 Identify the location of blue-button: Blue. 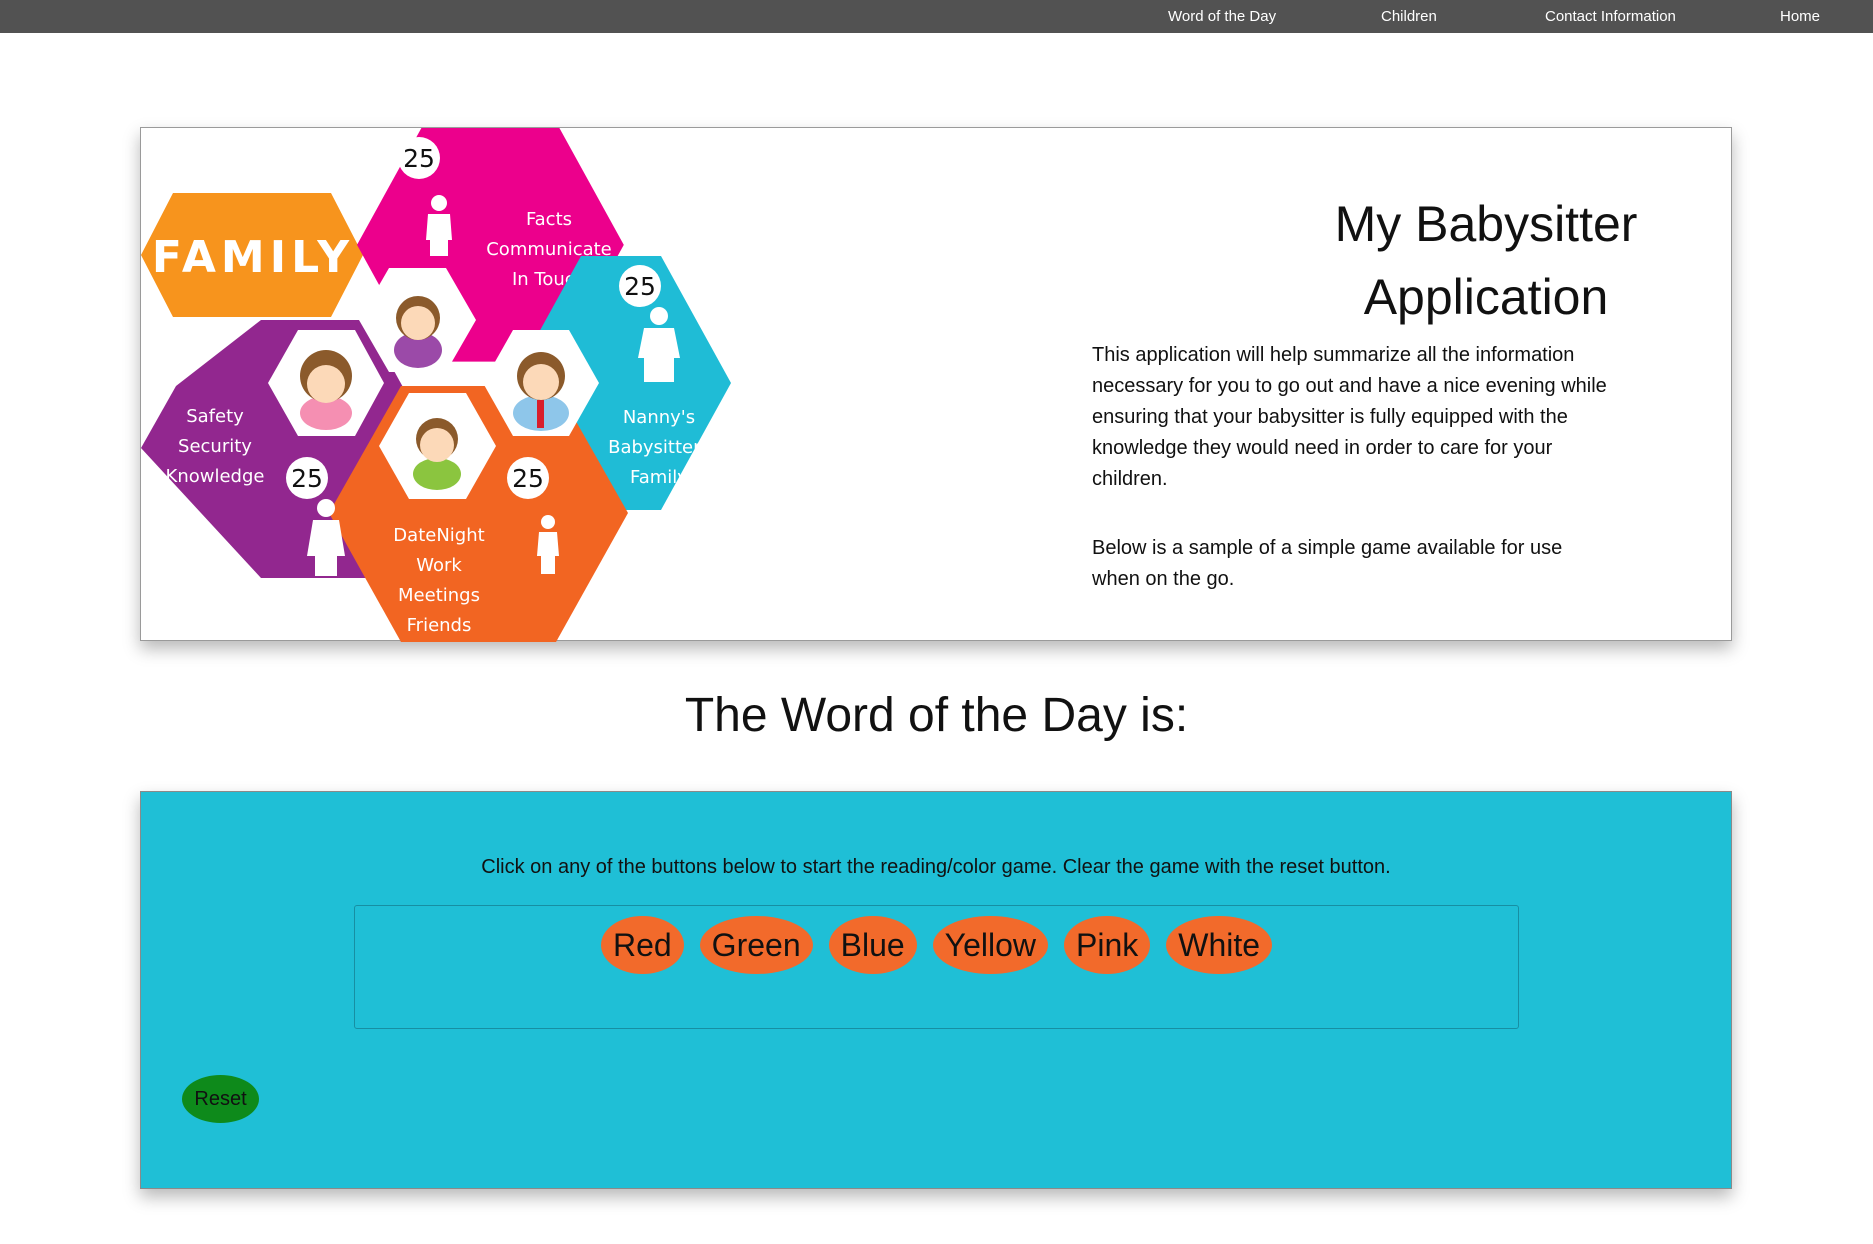
(872, 945).